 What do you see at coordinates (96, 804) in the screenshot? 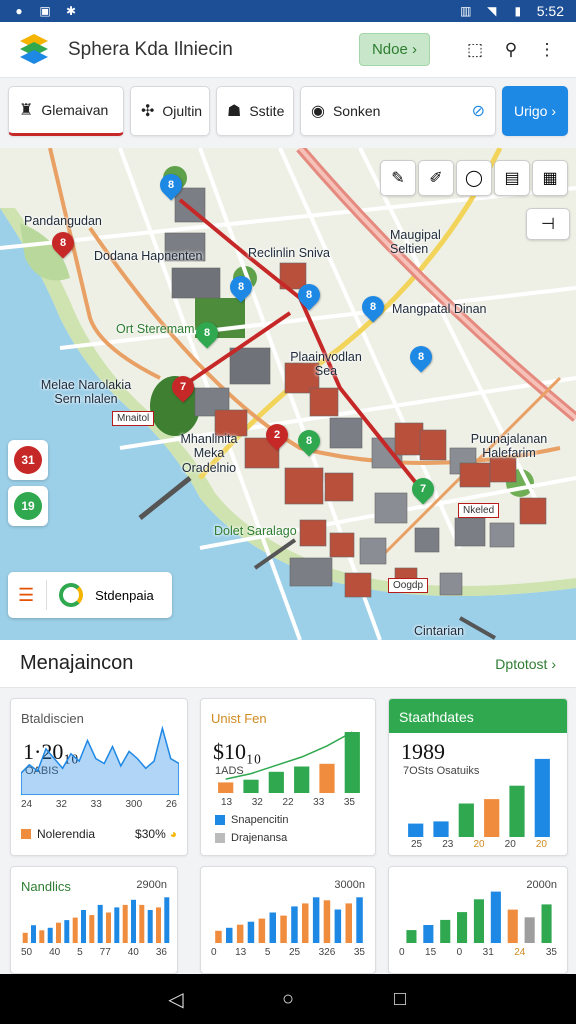
I see `tick-label: 33` at bounding box center [96, 804].